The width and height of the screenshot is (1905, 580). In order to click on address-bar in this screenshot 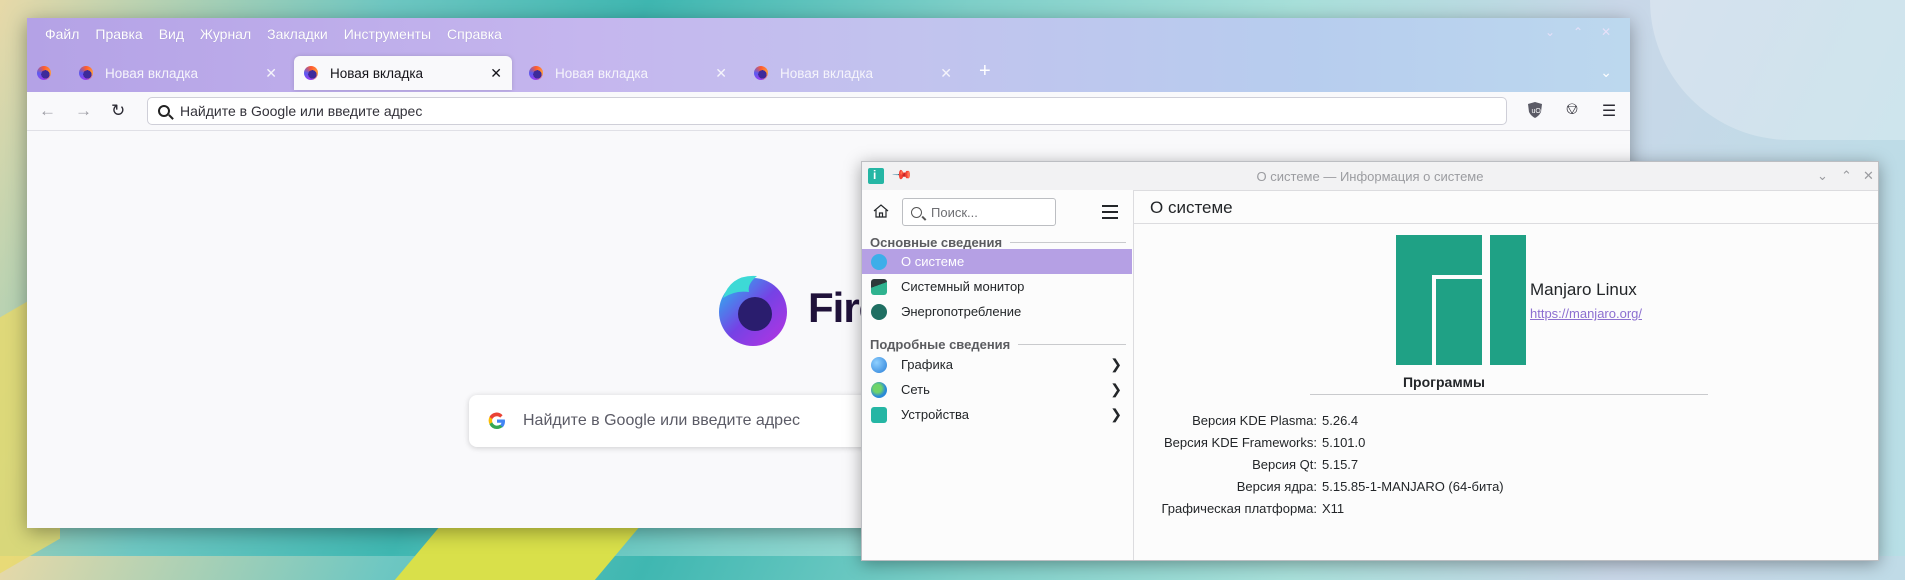, I will do `click(827, 111)`.